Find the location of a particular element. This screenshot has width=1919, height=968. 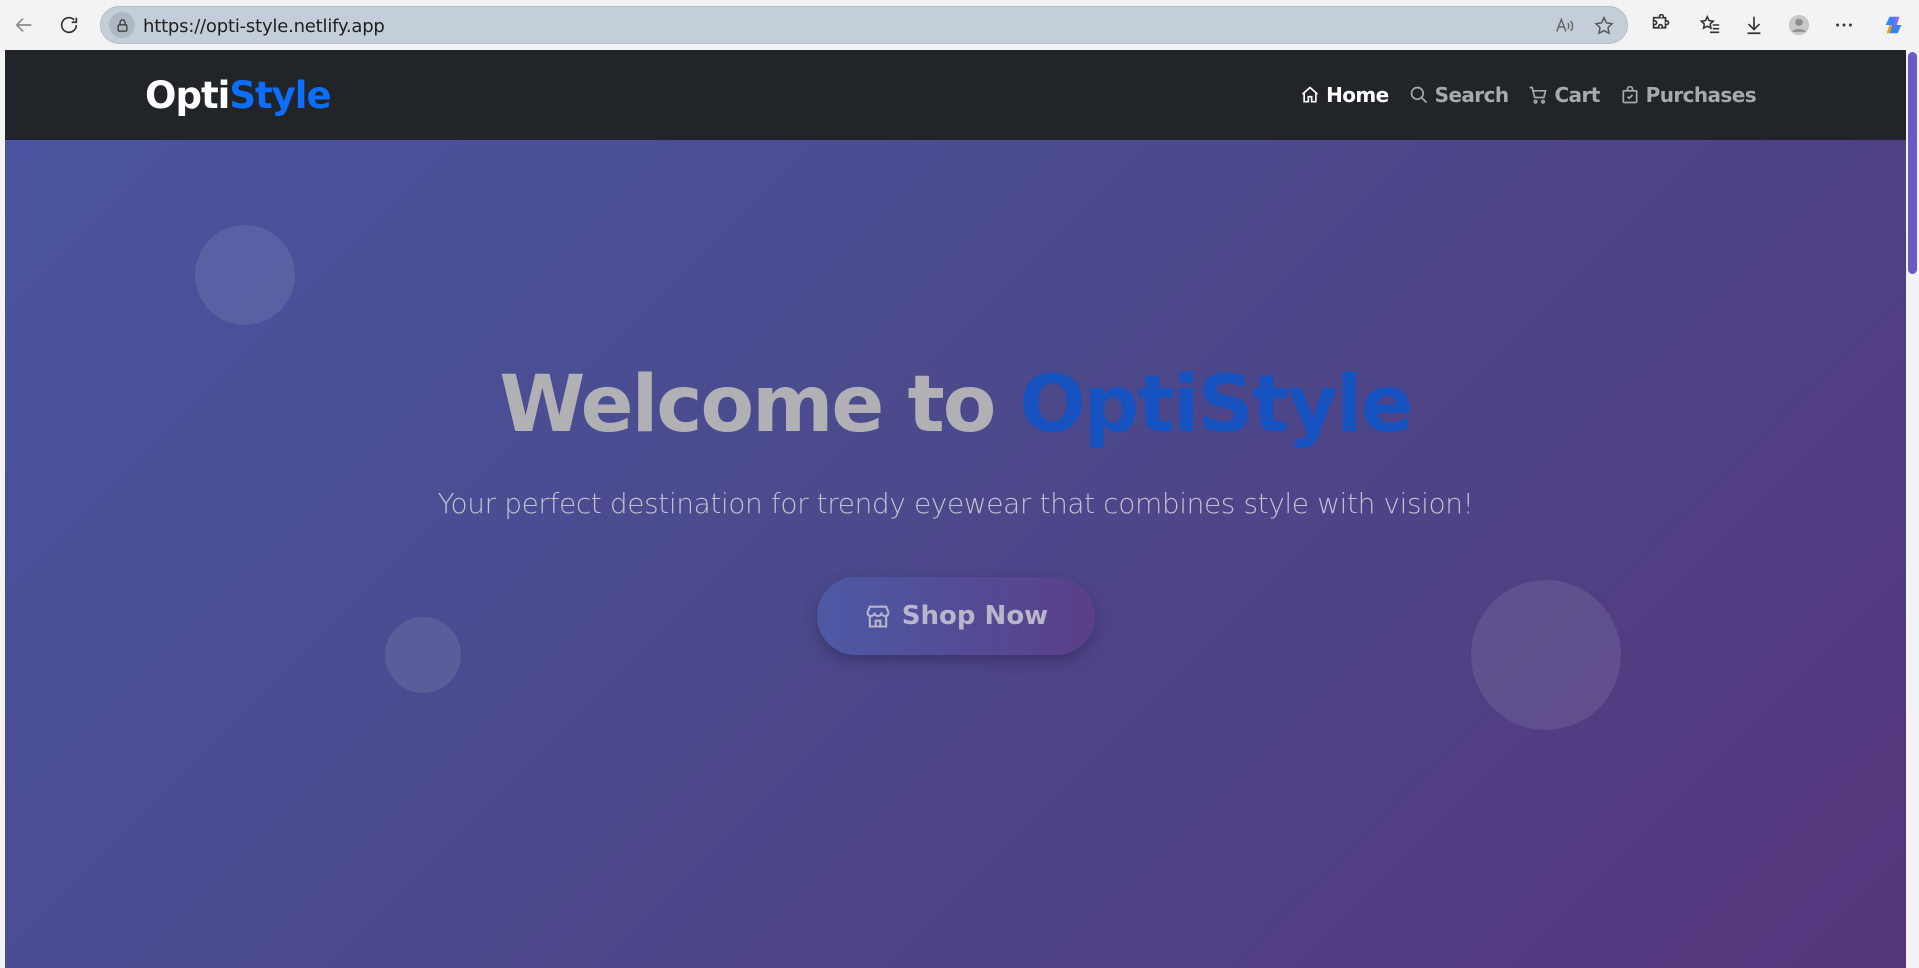

nav-link-purchases: Purchases is located at coordinates (1688, 95).